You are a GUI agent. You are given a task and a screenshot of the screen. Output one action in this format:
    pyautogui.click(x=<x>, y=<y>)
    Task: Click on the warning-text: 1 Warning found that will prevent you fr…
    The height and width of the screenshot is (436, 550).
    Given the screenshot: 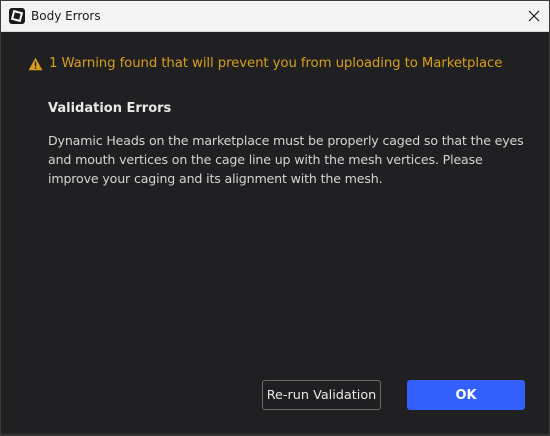 What is the action you would take?
    pyautogui.click(x=276, y=63)
    